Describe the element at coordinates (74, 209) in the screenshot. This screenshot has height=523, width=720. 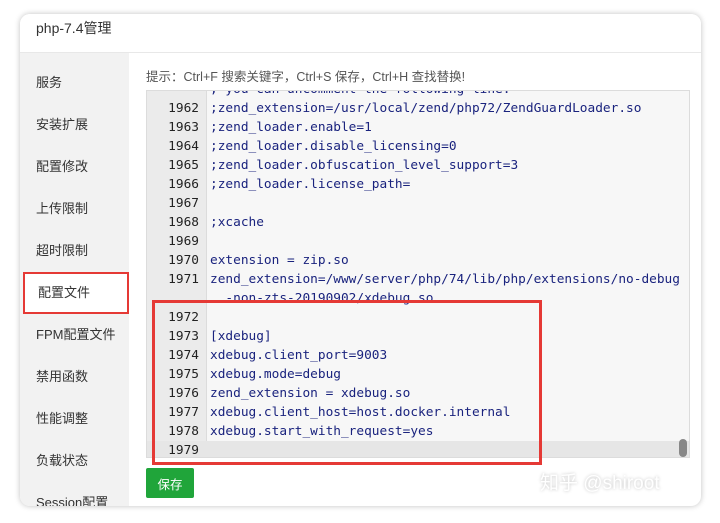
I see `sidebar-item-upload-limit: 上传限制` at that location.